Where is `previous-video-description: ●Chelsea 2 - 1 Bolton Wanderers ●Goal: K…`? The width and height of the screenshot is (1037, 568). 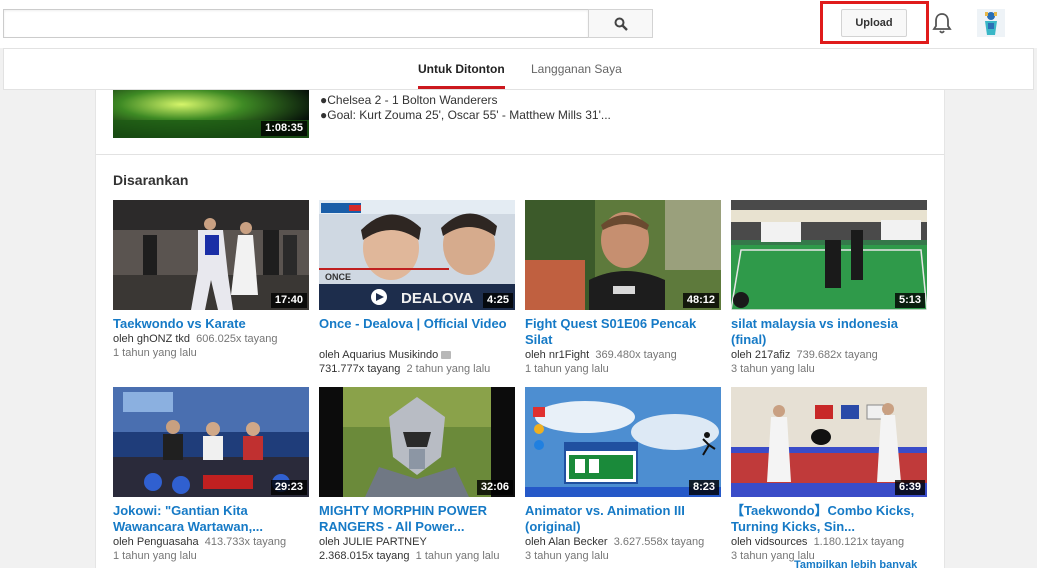 previous-video-description: ●Chelsea 2 - 1 Bolton Wanderers ●Goal: K… is located at coordinates (465, 108).